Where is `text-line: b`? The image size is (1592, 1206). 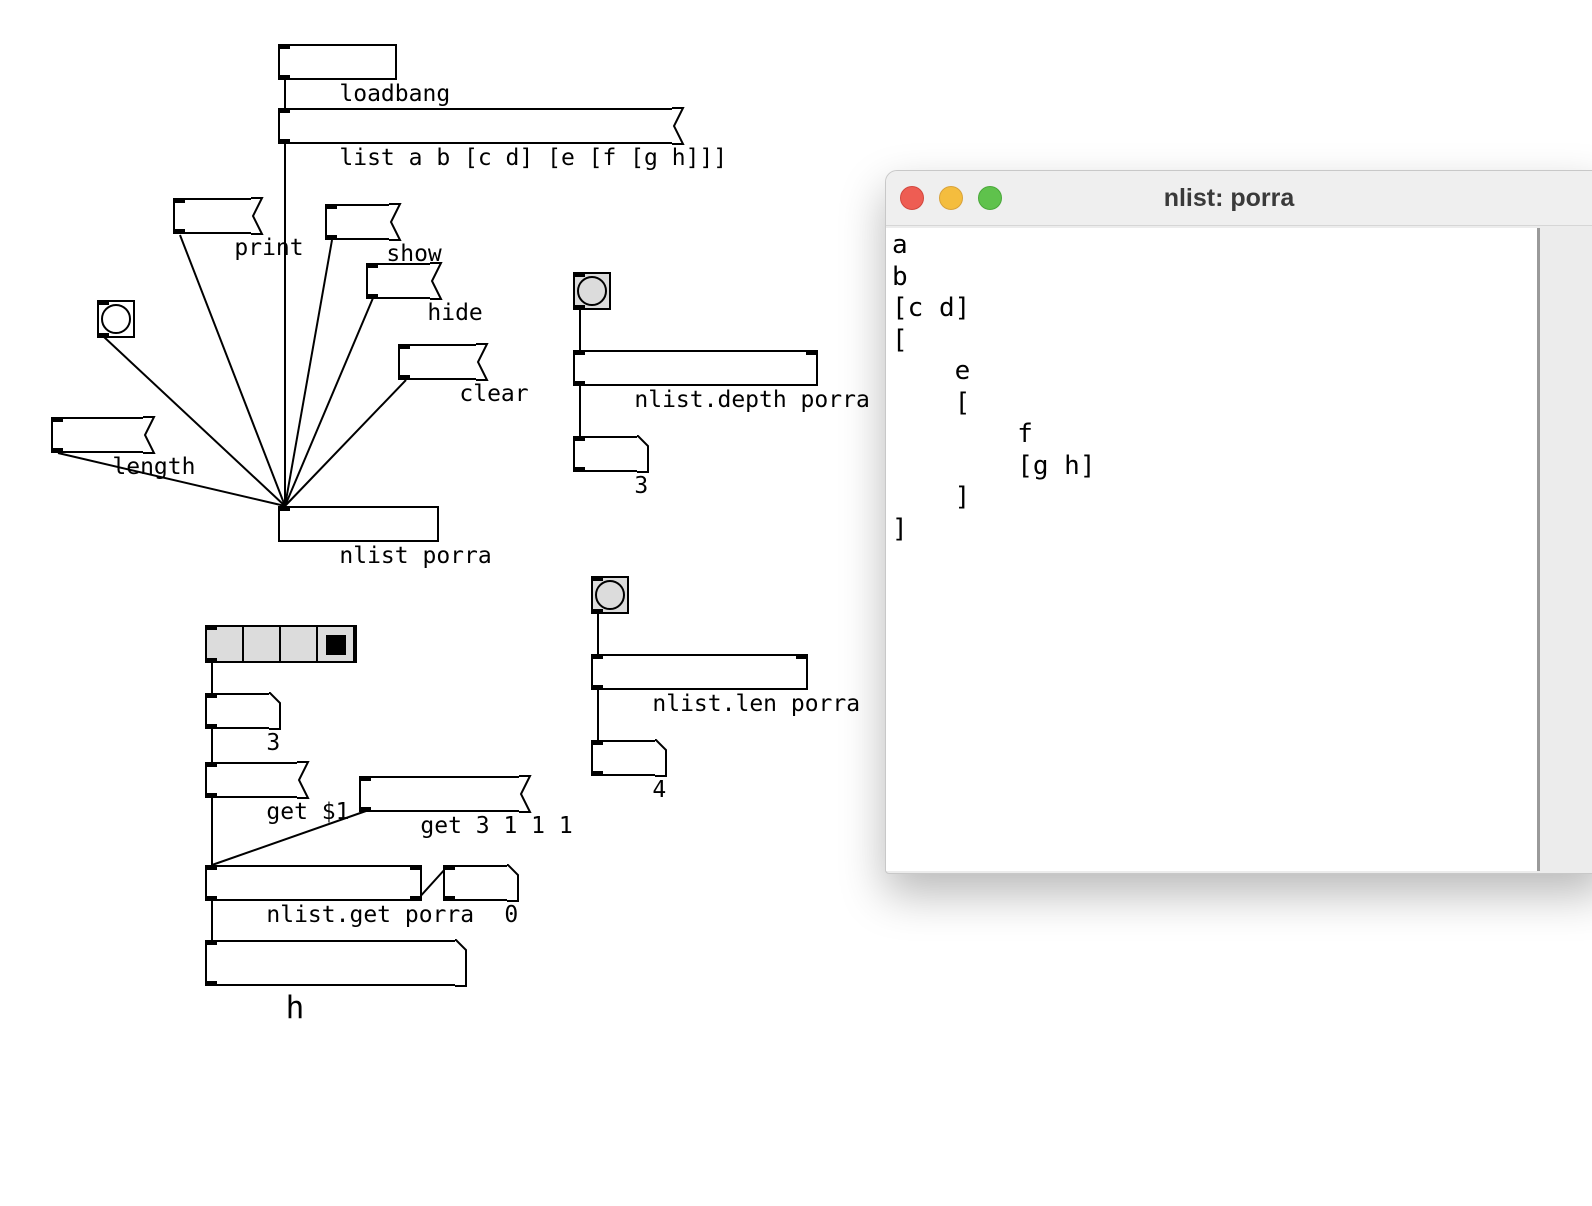 text-line: b is located at coordinates (900, 276).